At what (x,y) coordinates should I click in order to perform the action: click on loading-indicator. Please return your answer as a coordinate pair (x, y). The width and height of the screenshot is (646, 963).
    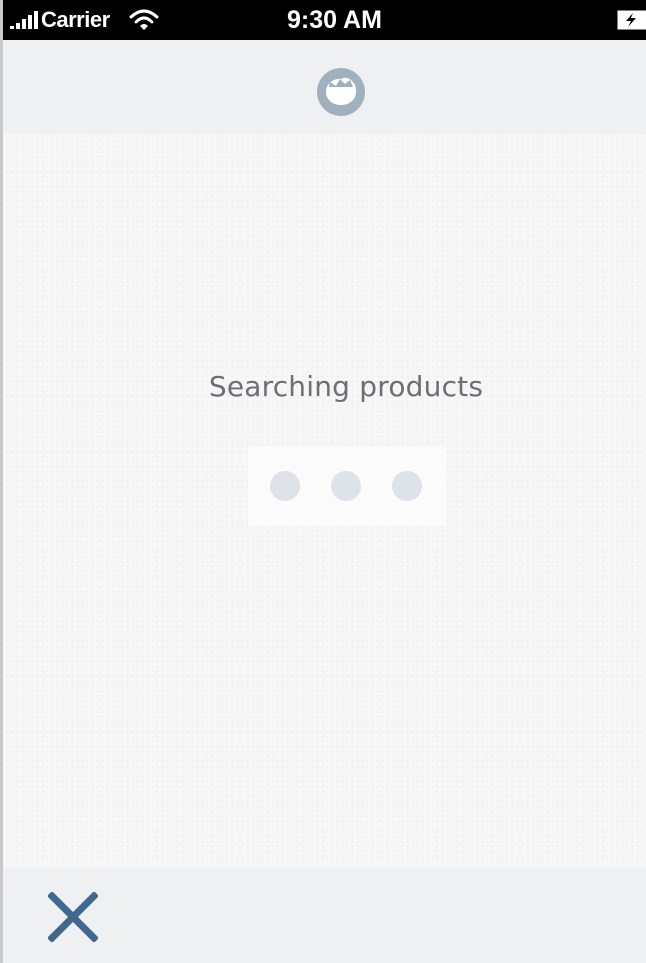
    Looking at the image, I should click on (347, 486).